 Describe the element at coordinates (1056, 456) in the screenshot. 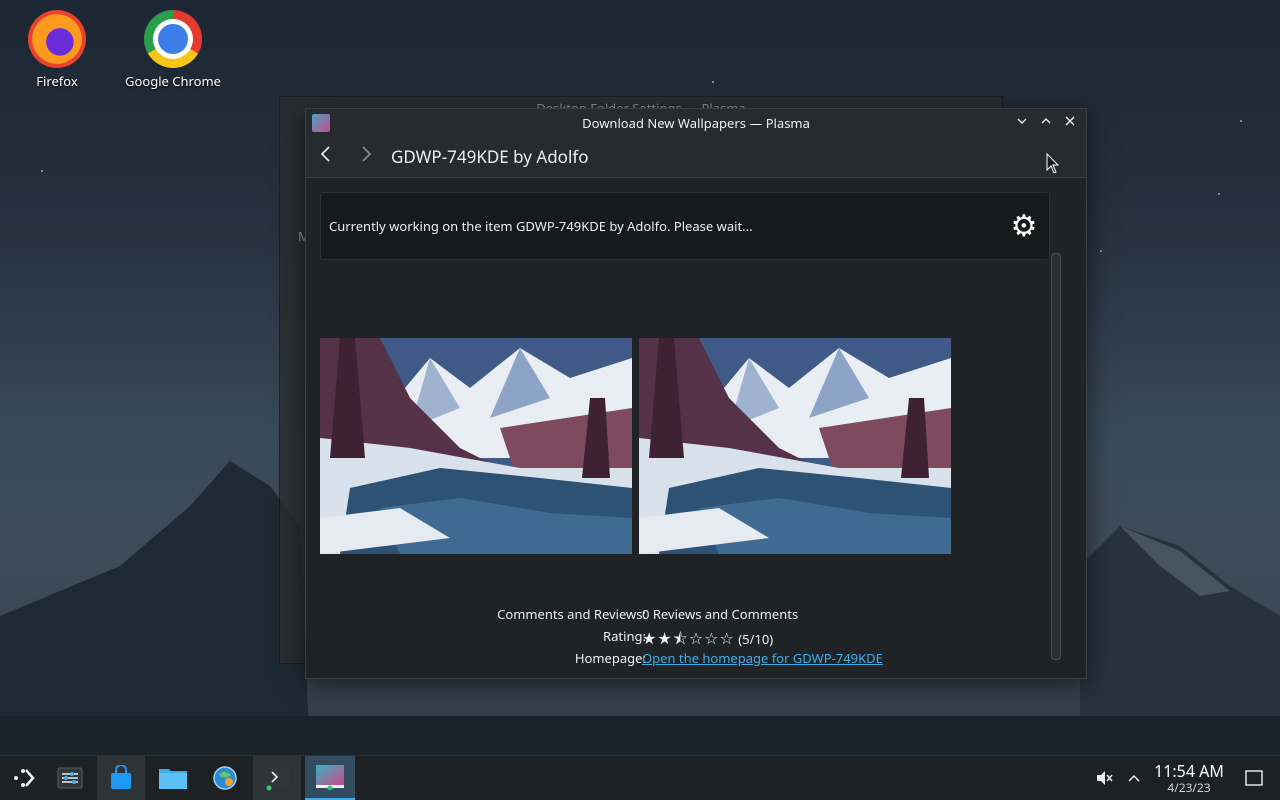

I see `vertical-scrollbar` at that location.